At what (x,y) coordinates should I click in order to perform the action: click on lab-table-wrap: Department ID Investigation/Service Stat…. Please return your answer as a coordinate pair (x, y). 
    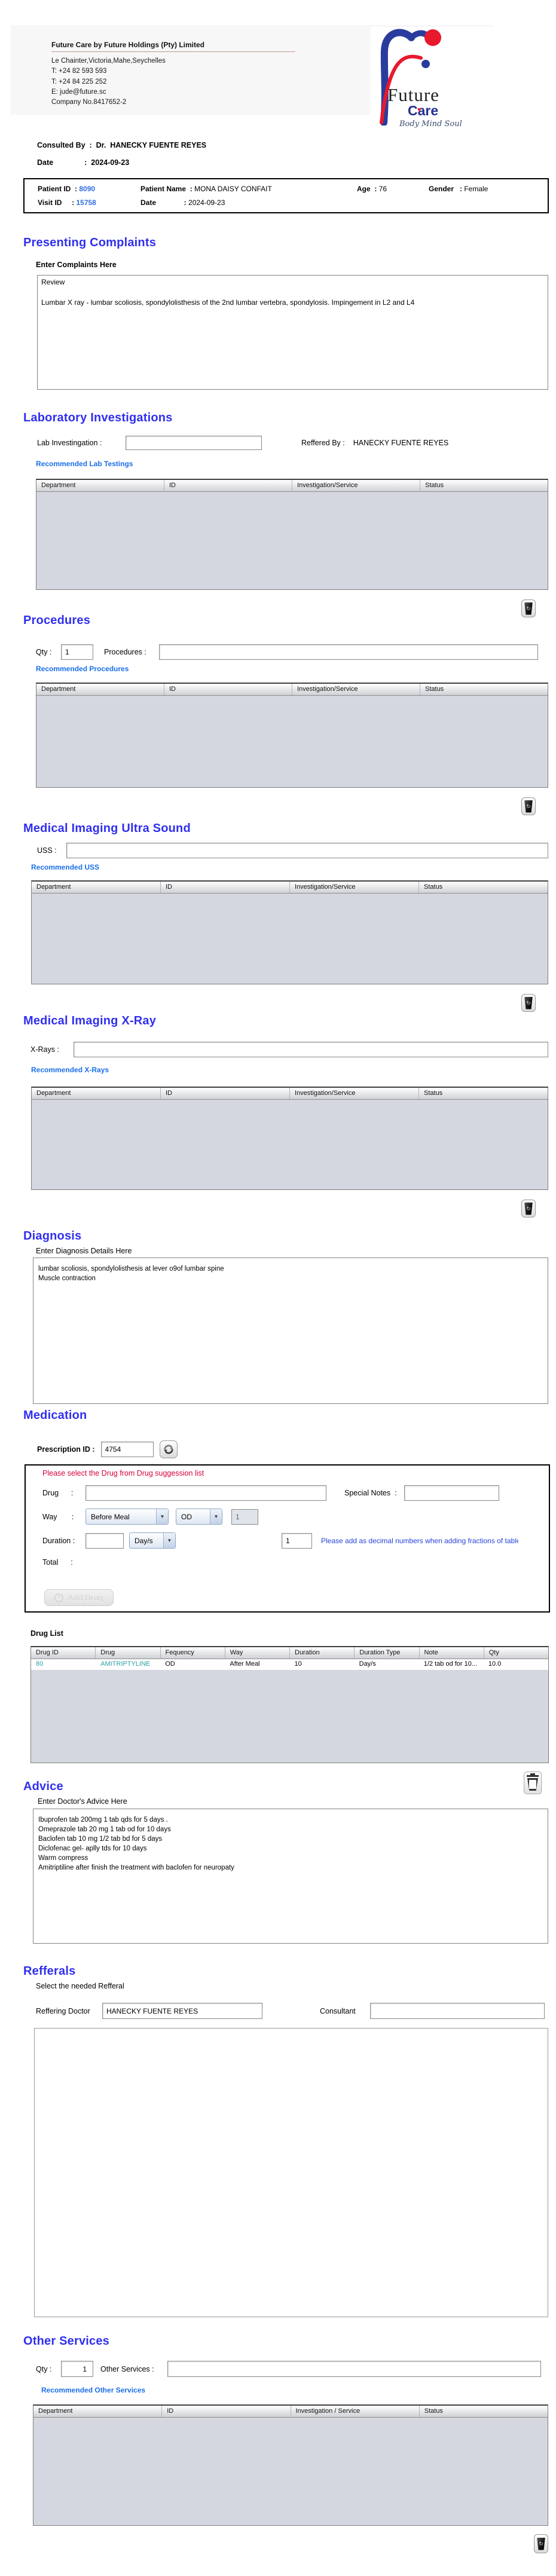
    Looking at the image, I should click on (292, 548).